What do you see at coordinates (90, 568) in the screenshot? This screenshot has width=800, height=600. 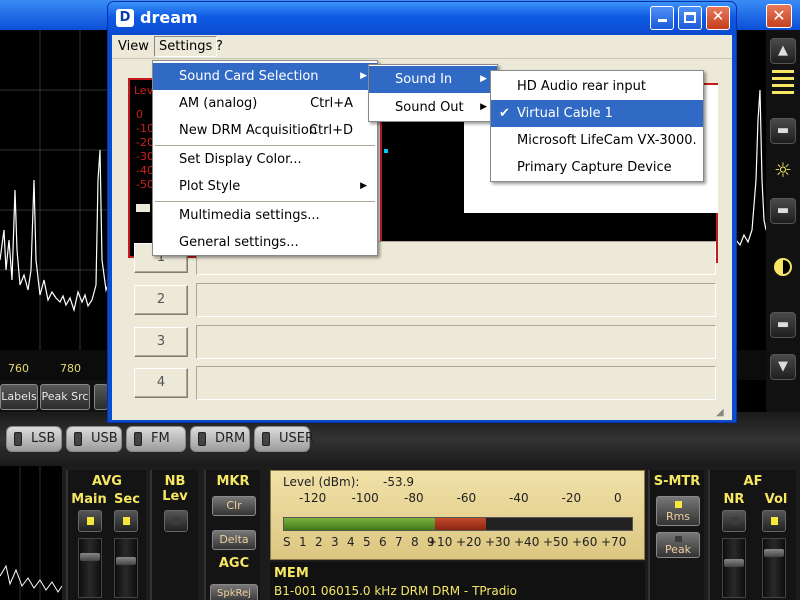 I see `avg-main-slider` at bounding box center [90, 568].